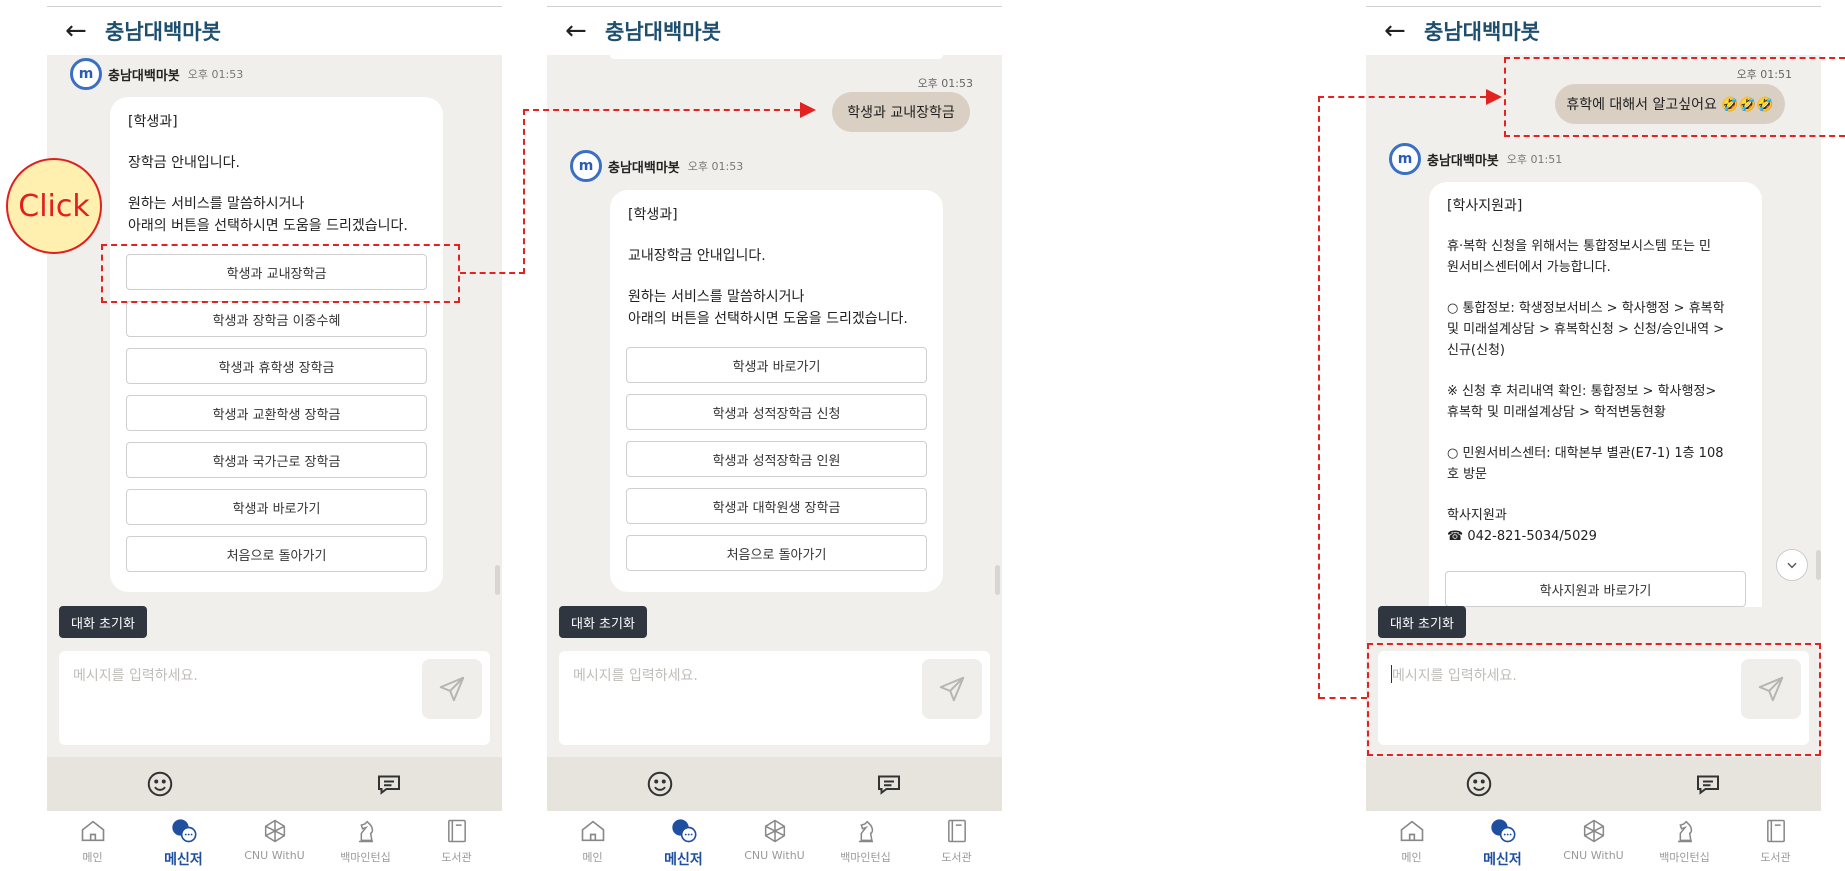 The width and height of the screenshot is (1845, 871). What do you see at coordinates (1475, 159) in the screenshot?
I see `bot-header: m 충남대백마봇 오후 01:51` at bounding box center [1475, 159].